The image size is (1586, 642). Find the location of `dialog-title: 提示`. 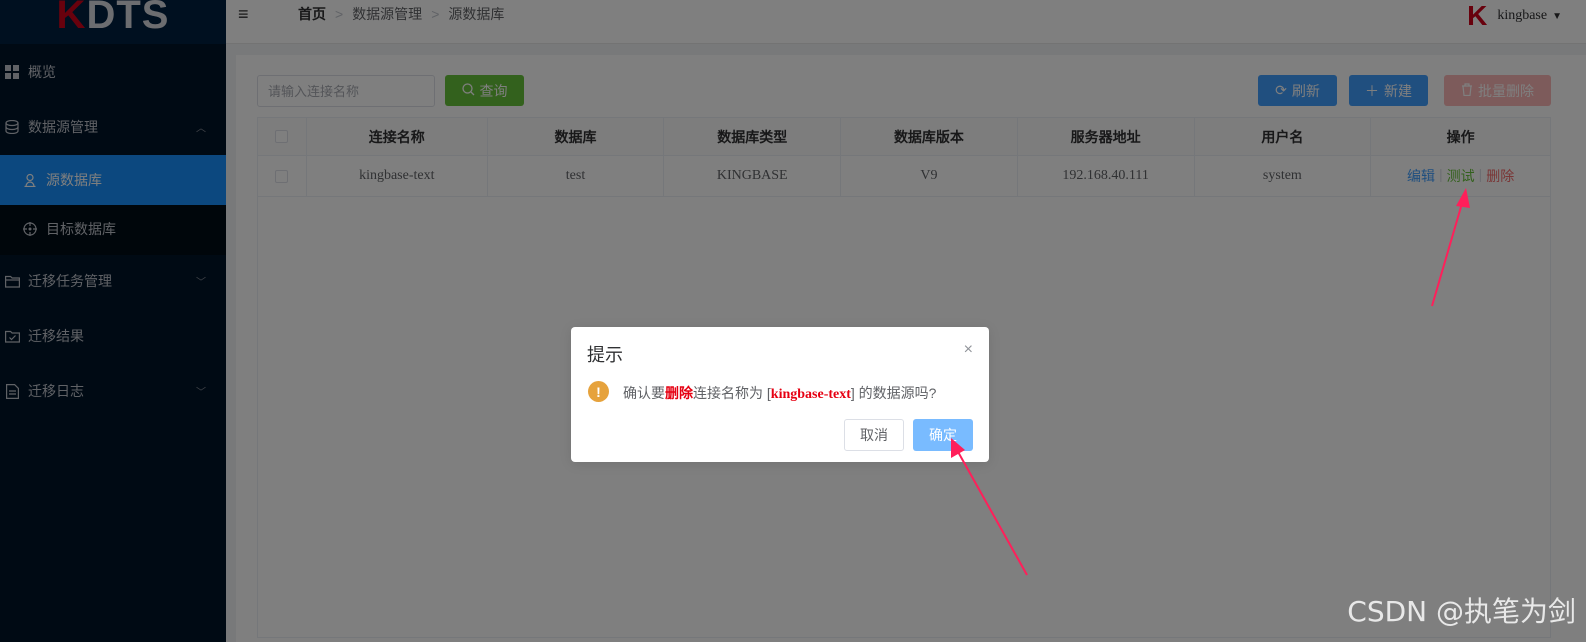

dialog-title: 提示 is located at coordinates (605, 355).